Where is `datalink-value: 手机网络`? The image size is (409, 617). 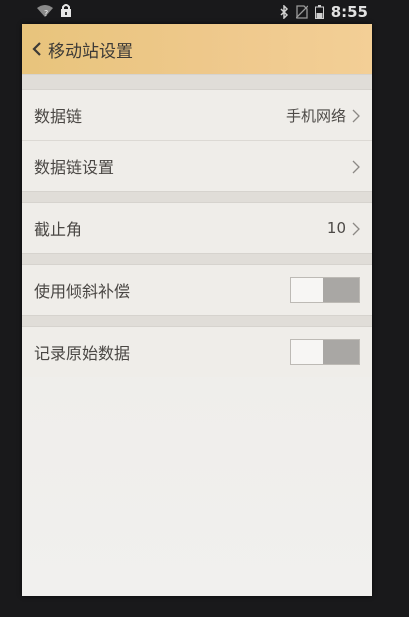 datalink-value: 手机网络 is located at coordinates (315, 115).